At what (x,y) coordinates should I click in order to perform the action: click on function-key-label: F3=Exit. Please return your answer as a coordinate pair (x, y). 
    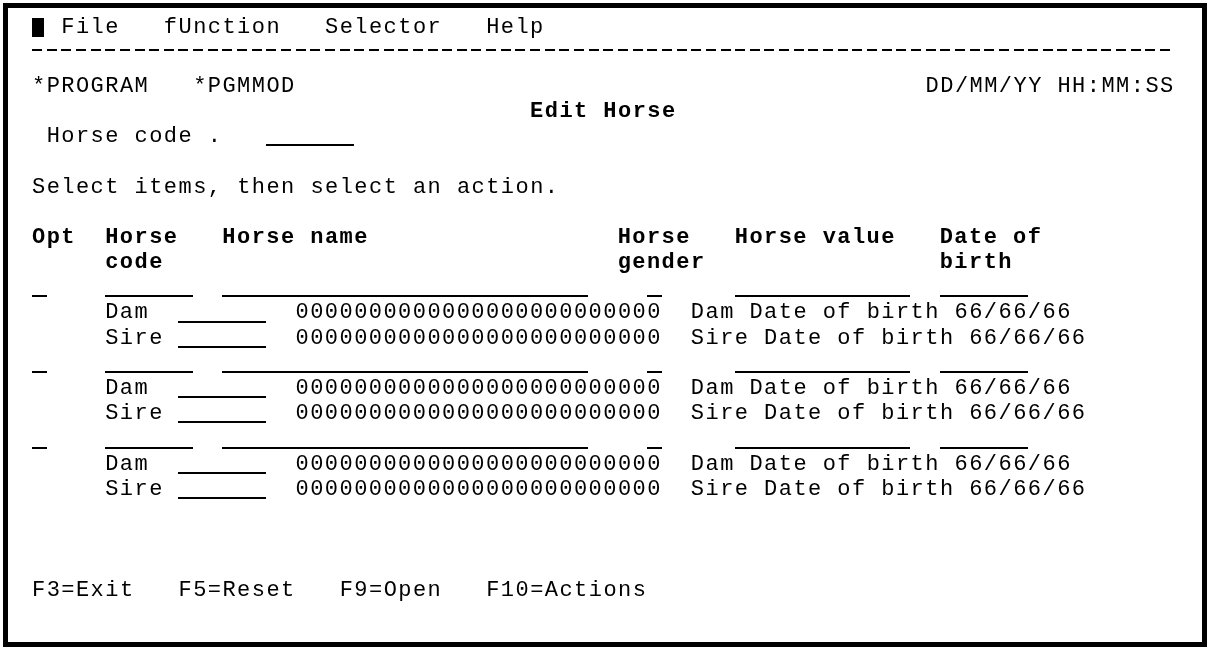
    Looking at the image, I should click on (83, 590).